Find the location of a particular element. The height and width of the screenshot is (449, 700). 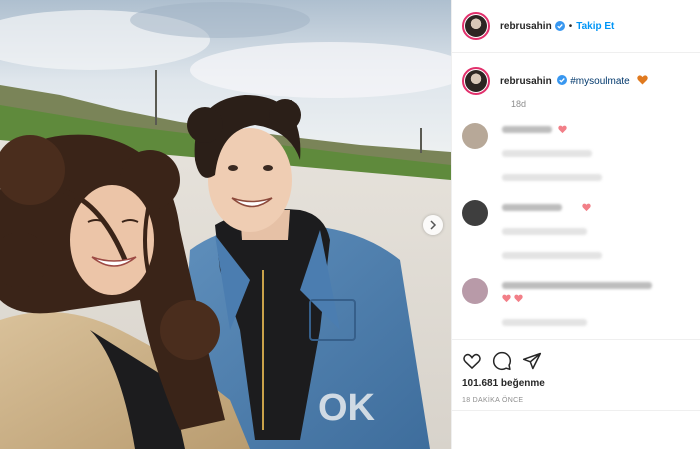

svg-text: OK is located at coordinates (347, 408).